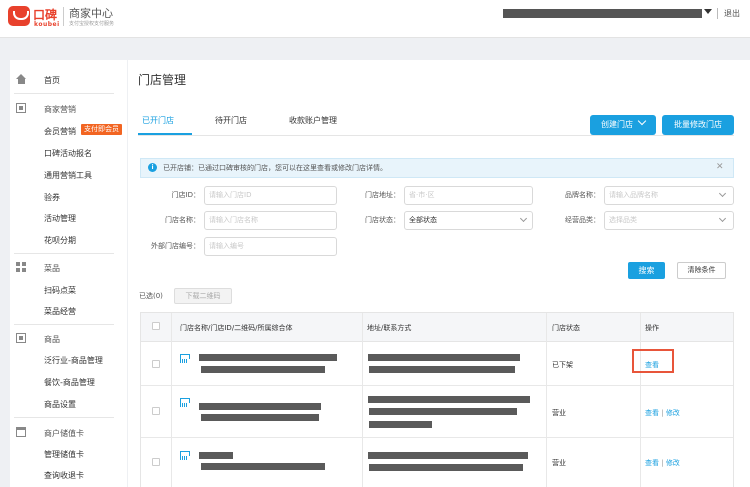 The height and width of the screenshot is (487, 750). Describe the element at coordinates (92, 24) in the screenshot. I see `brand-subtitle: 支付宝授权支付服务` at that location.